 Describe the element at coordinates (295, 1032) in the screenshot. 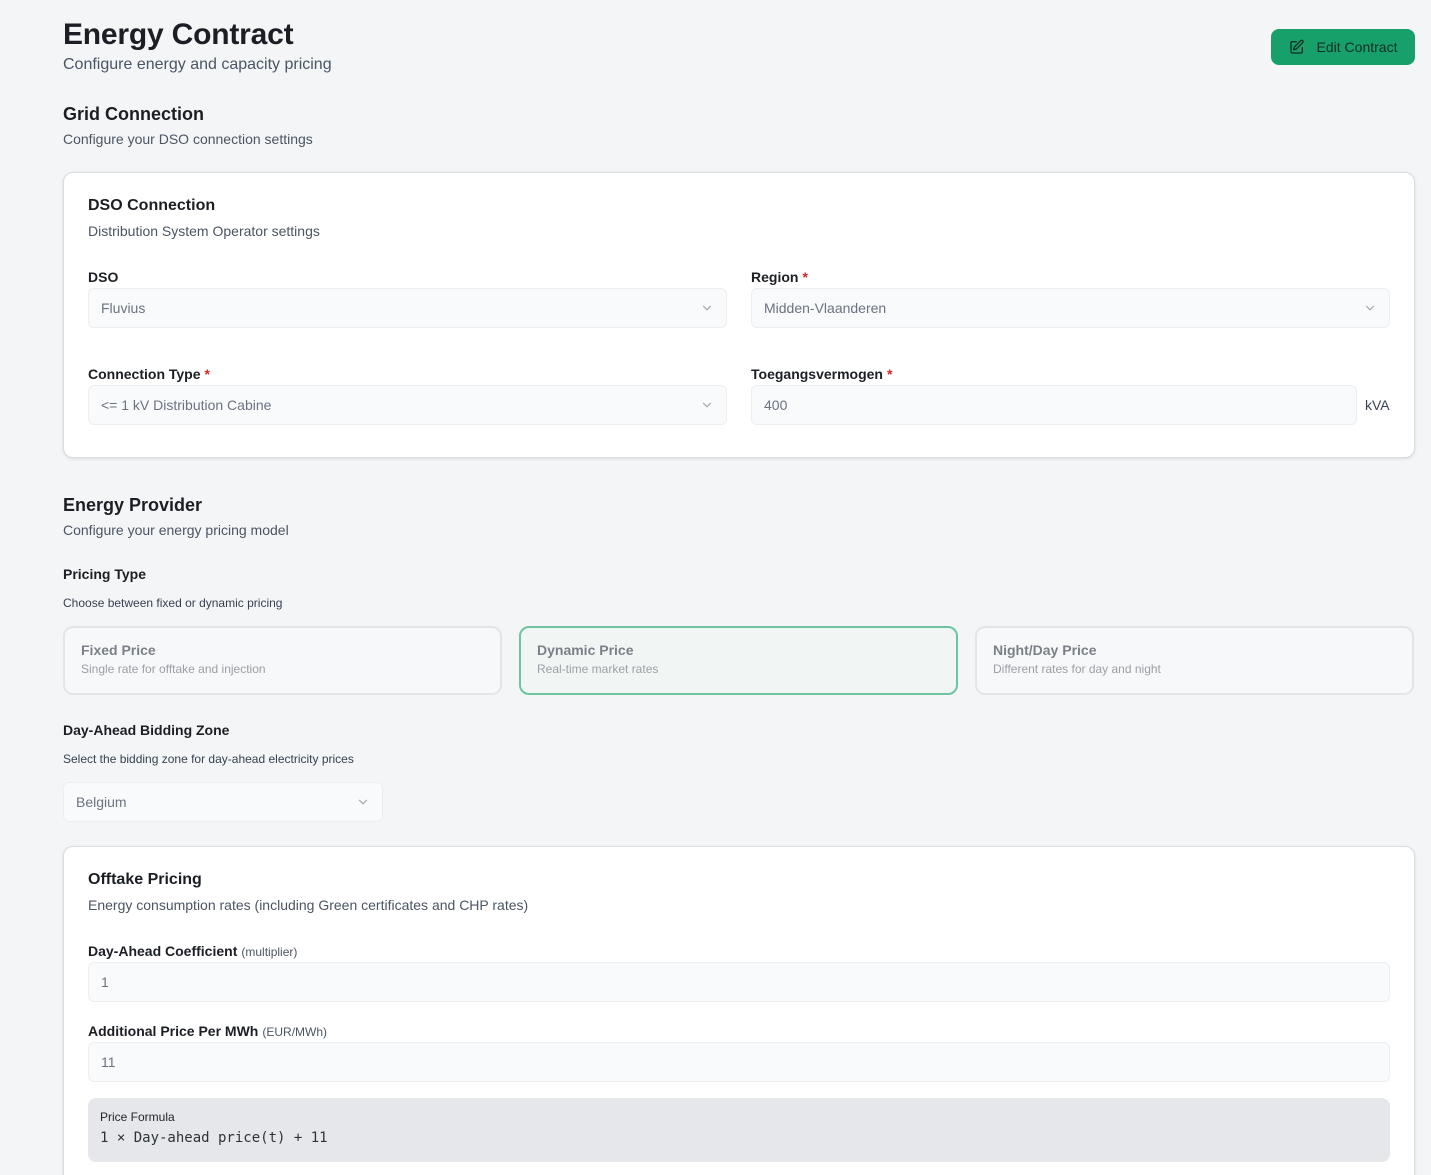

I see `additional-price-unit: (EUR/MWh)` at that location.